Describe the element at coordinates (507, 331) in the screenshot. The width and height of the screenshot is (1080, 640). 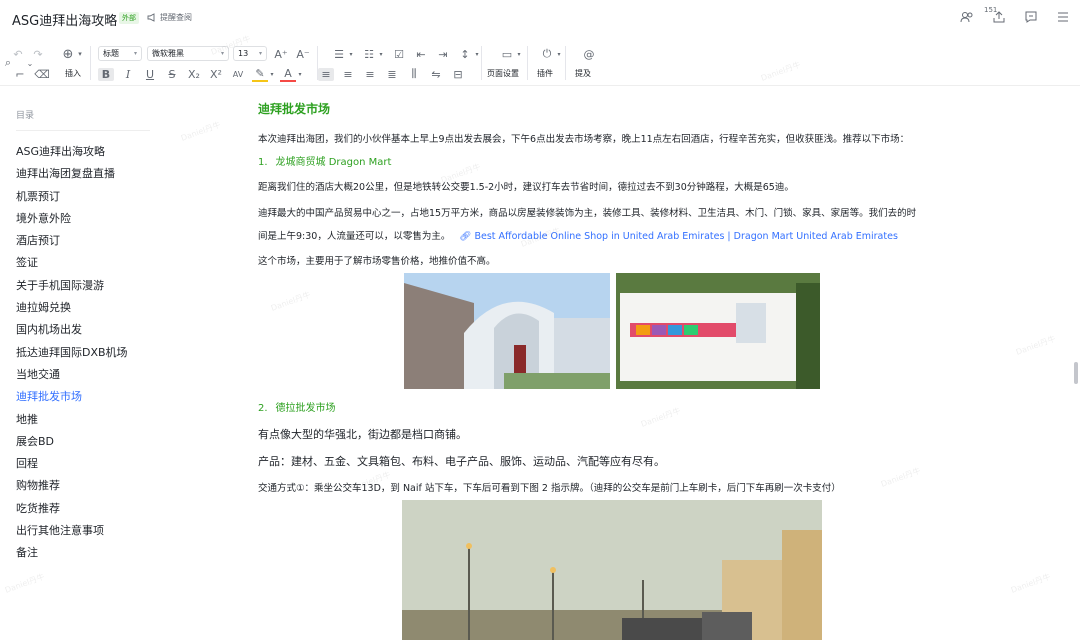
I see `dragon-mart-photo` at that location.